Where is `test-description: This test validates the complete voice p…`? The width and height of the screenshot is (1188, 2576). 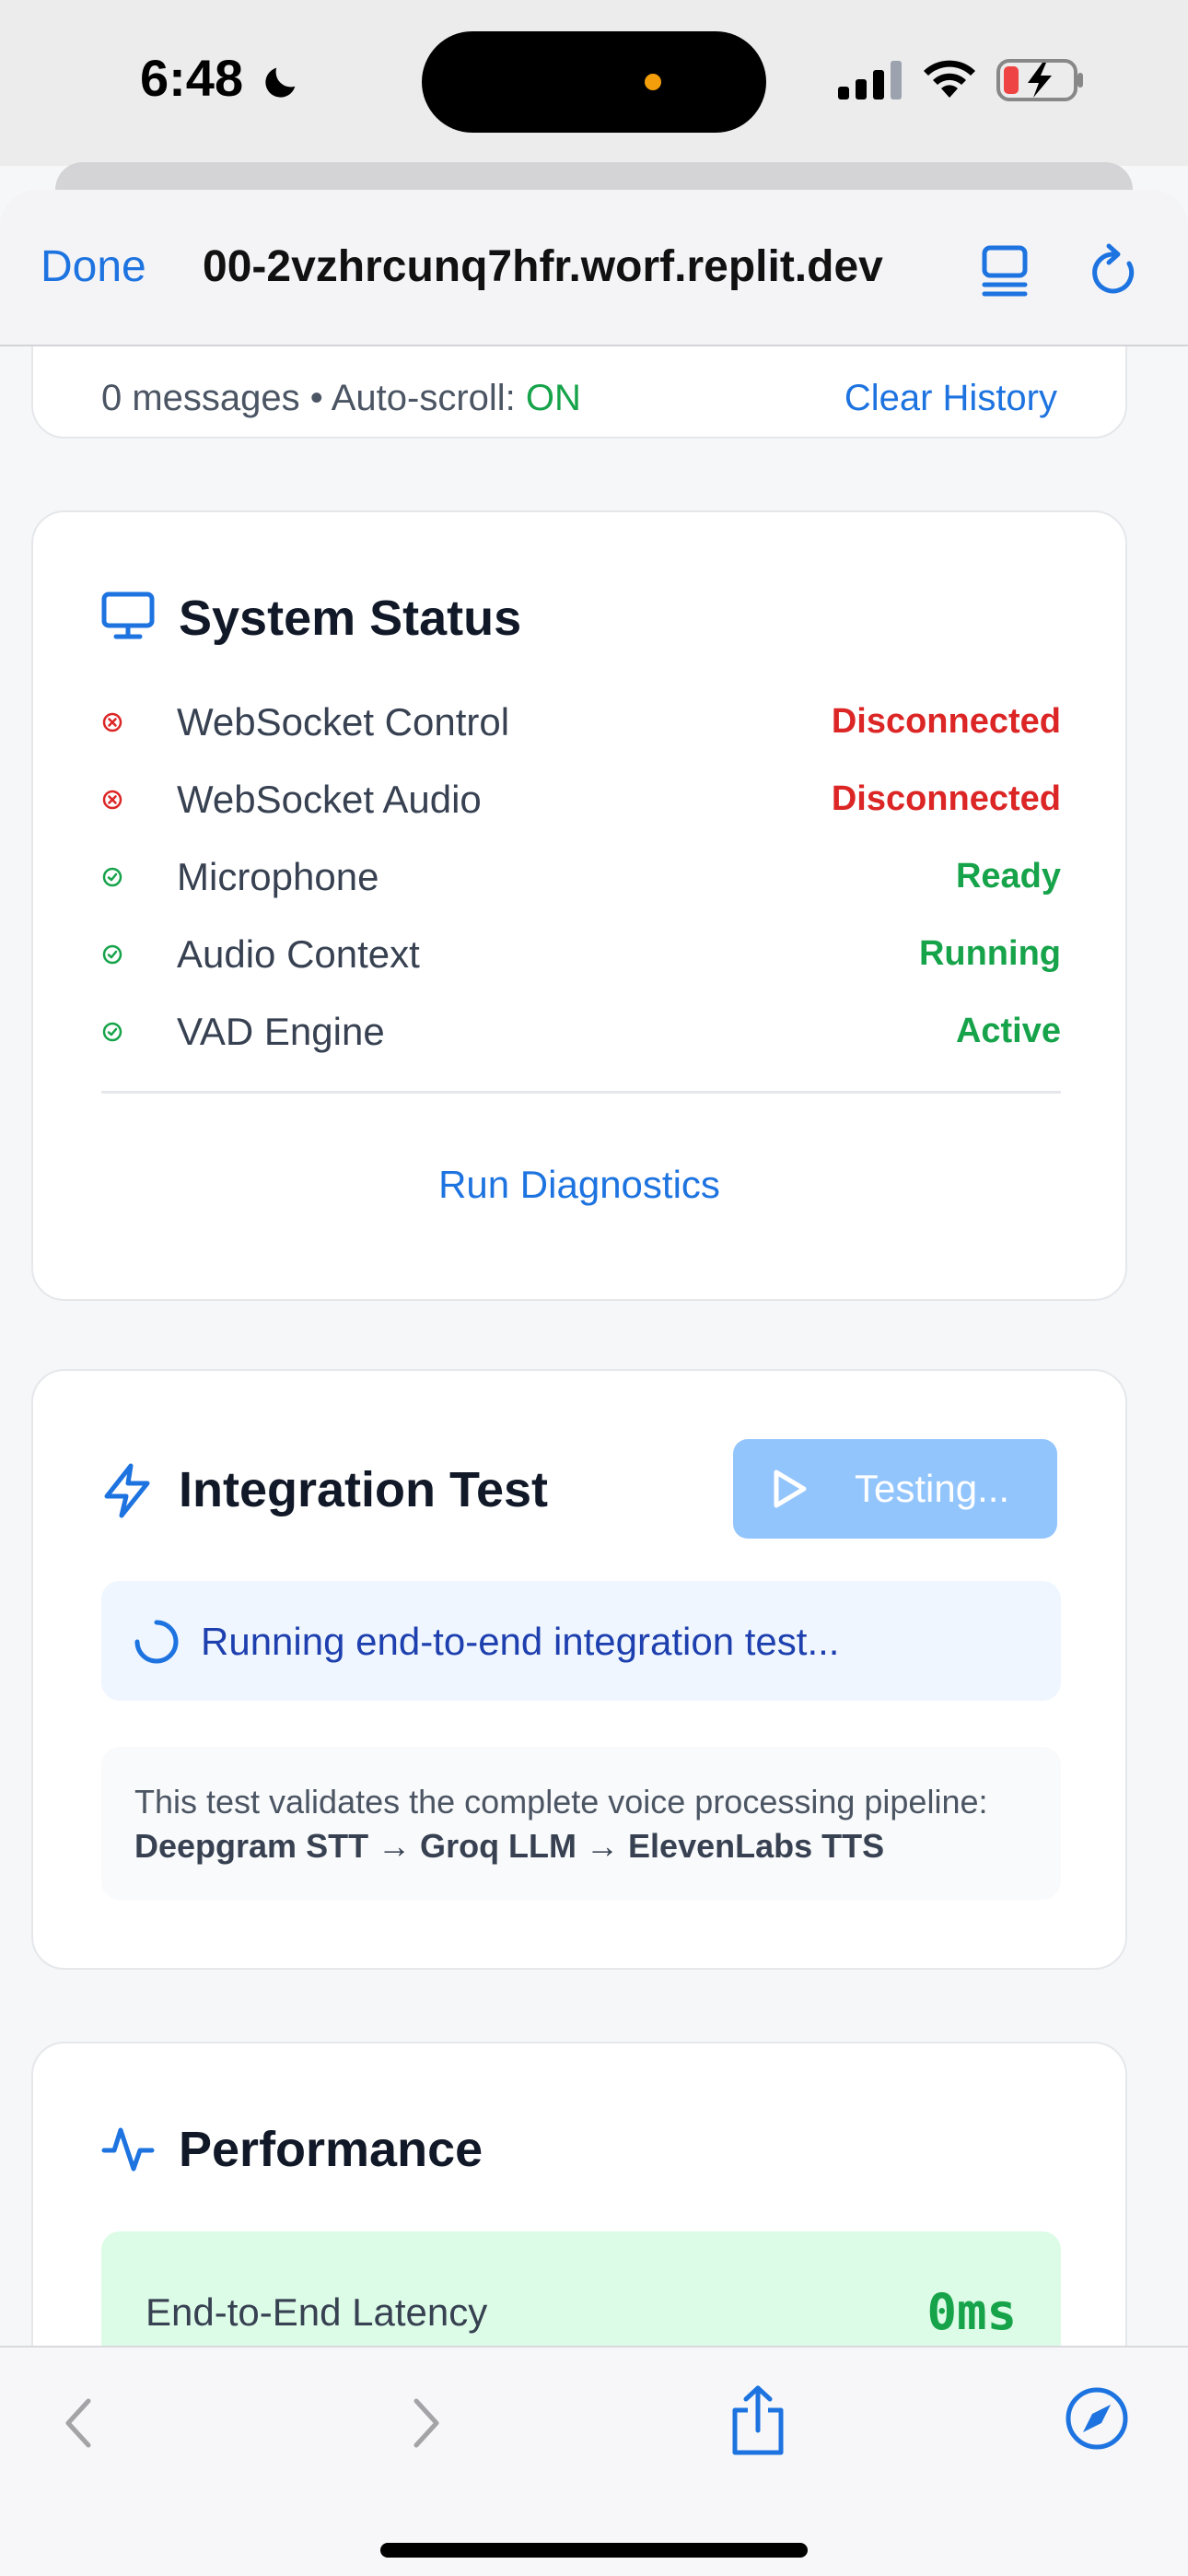 test-description: This test validates the complete voice p… is located at coordinates (581, 1823).